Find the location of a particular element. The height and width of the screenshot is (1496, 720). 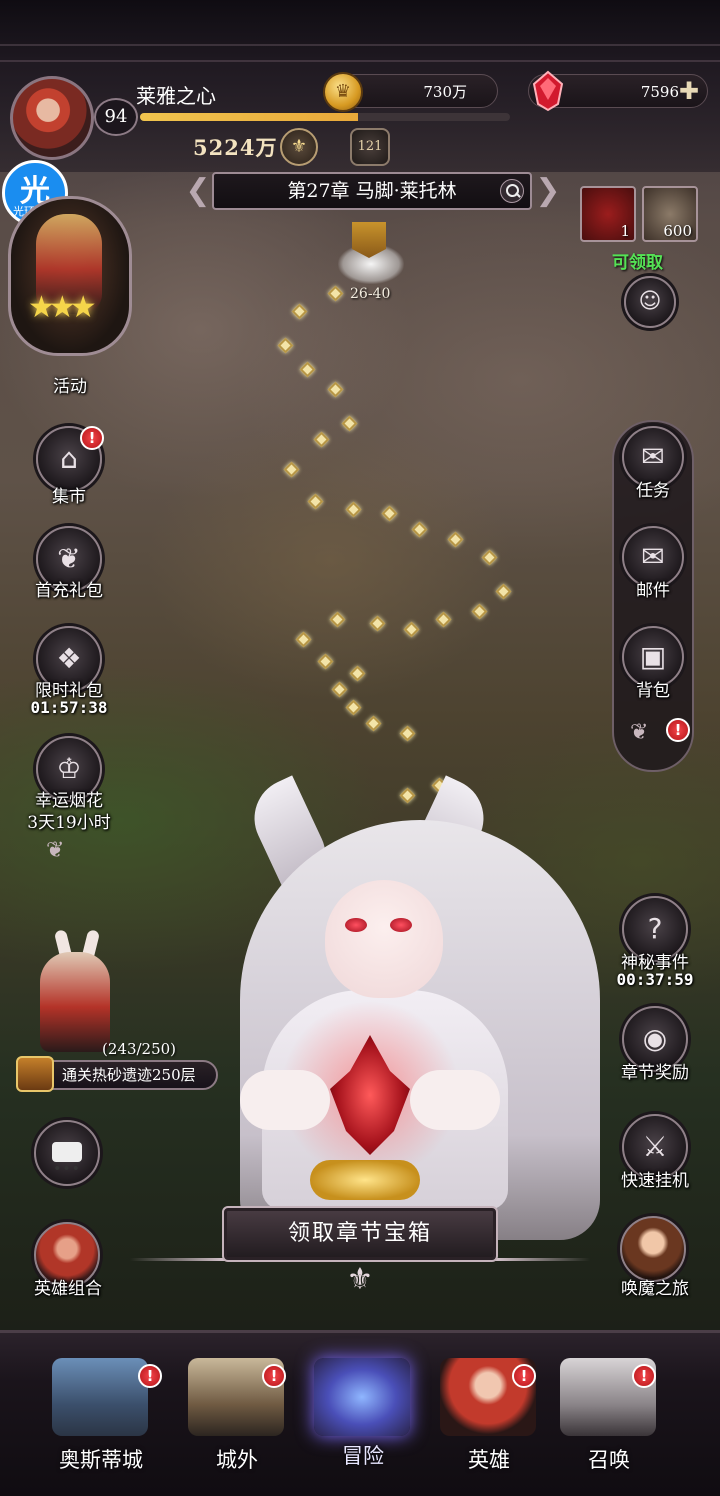

mail-icon: ✉ is located at coordinates (653, 556).